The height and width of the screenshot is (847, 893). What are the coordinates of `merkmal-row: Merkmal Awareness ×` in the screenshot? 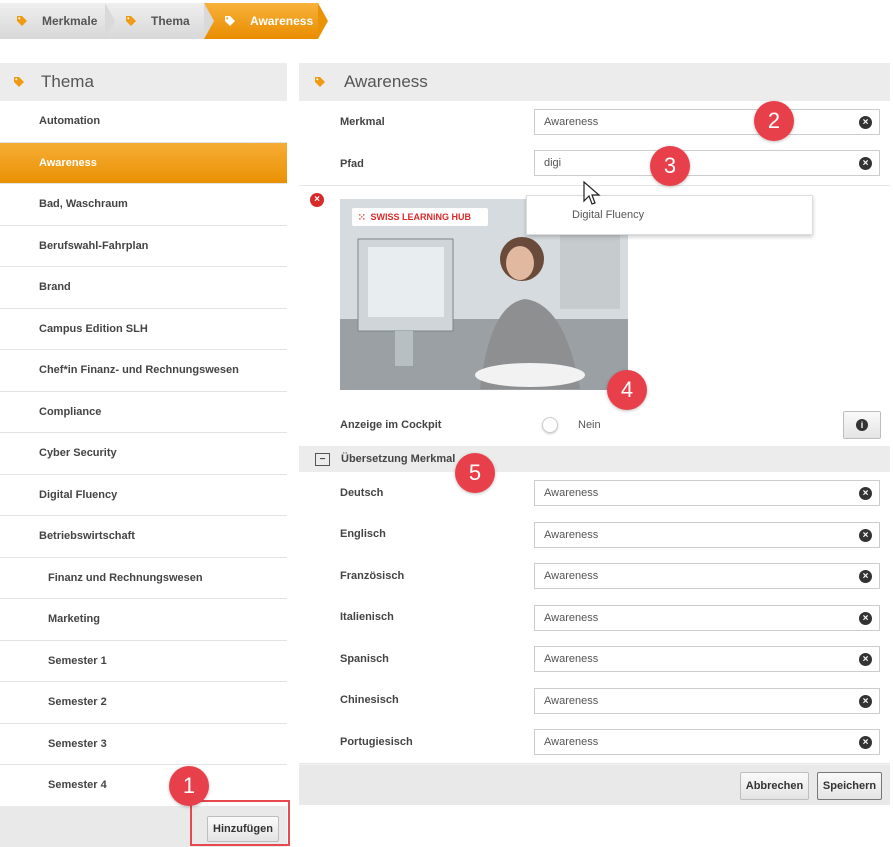 It's located at (594, 122).